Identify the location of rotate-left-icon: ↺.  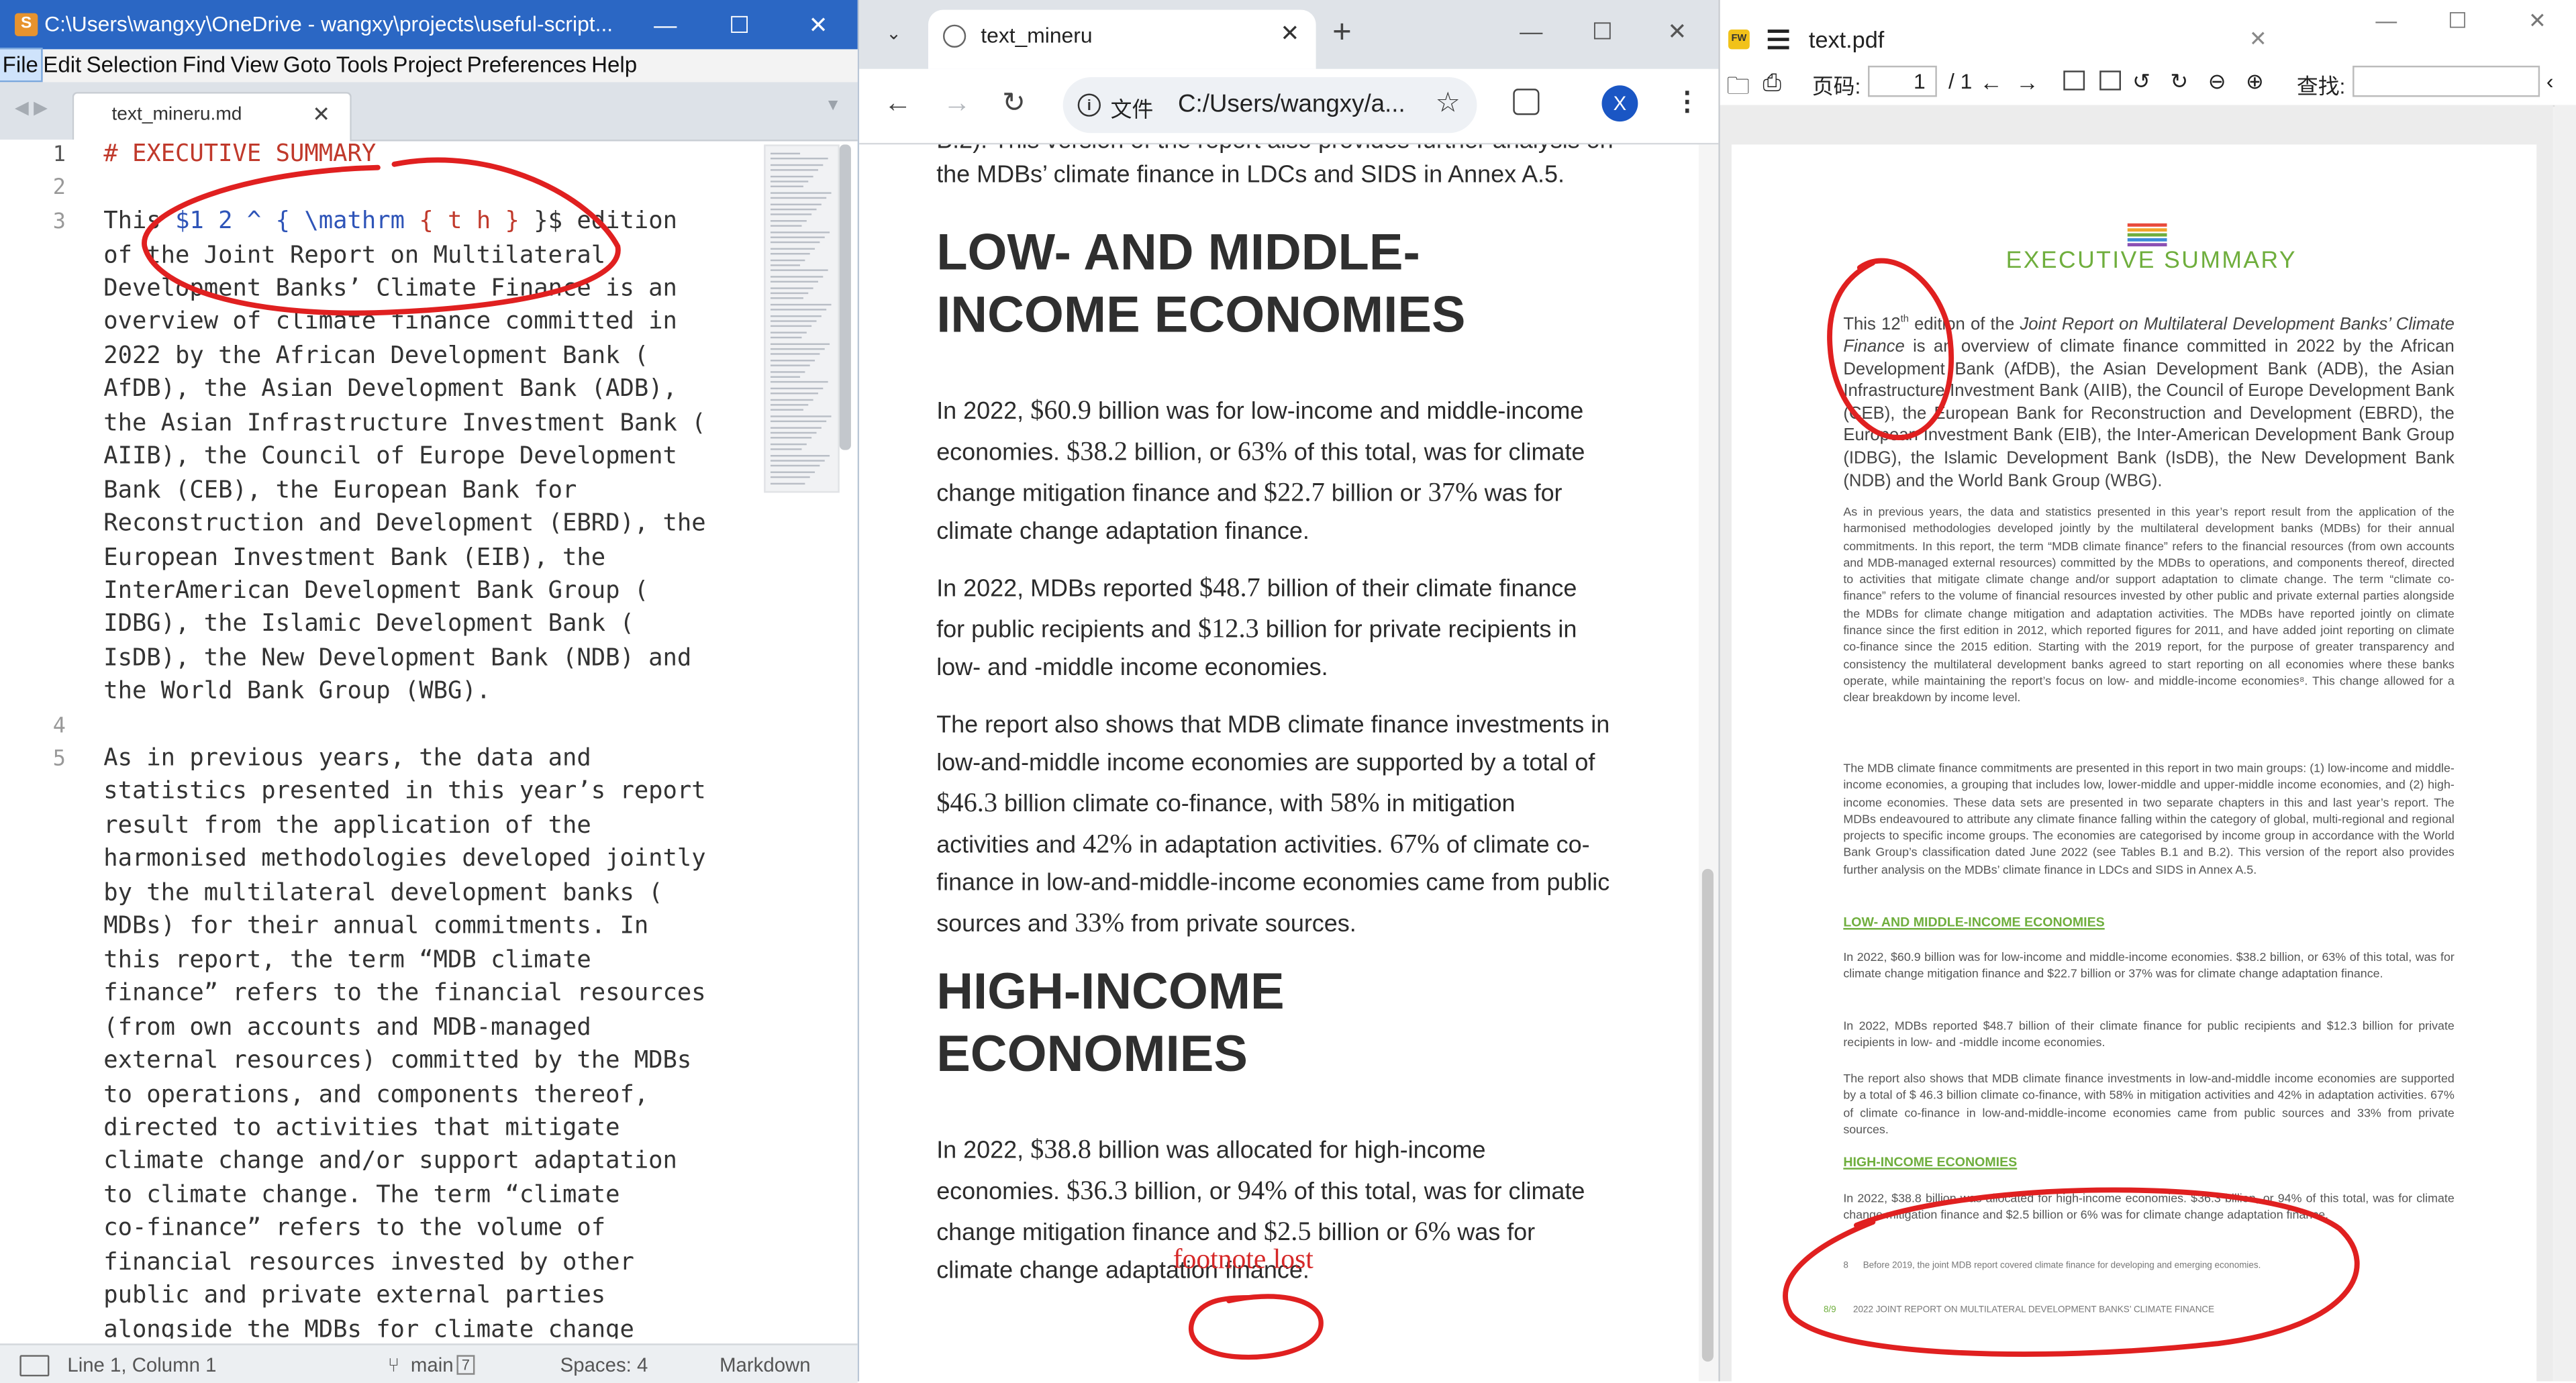
(2141, 82).